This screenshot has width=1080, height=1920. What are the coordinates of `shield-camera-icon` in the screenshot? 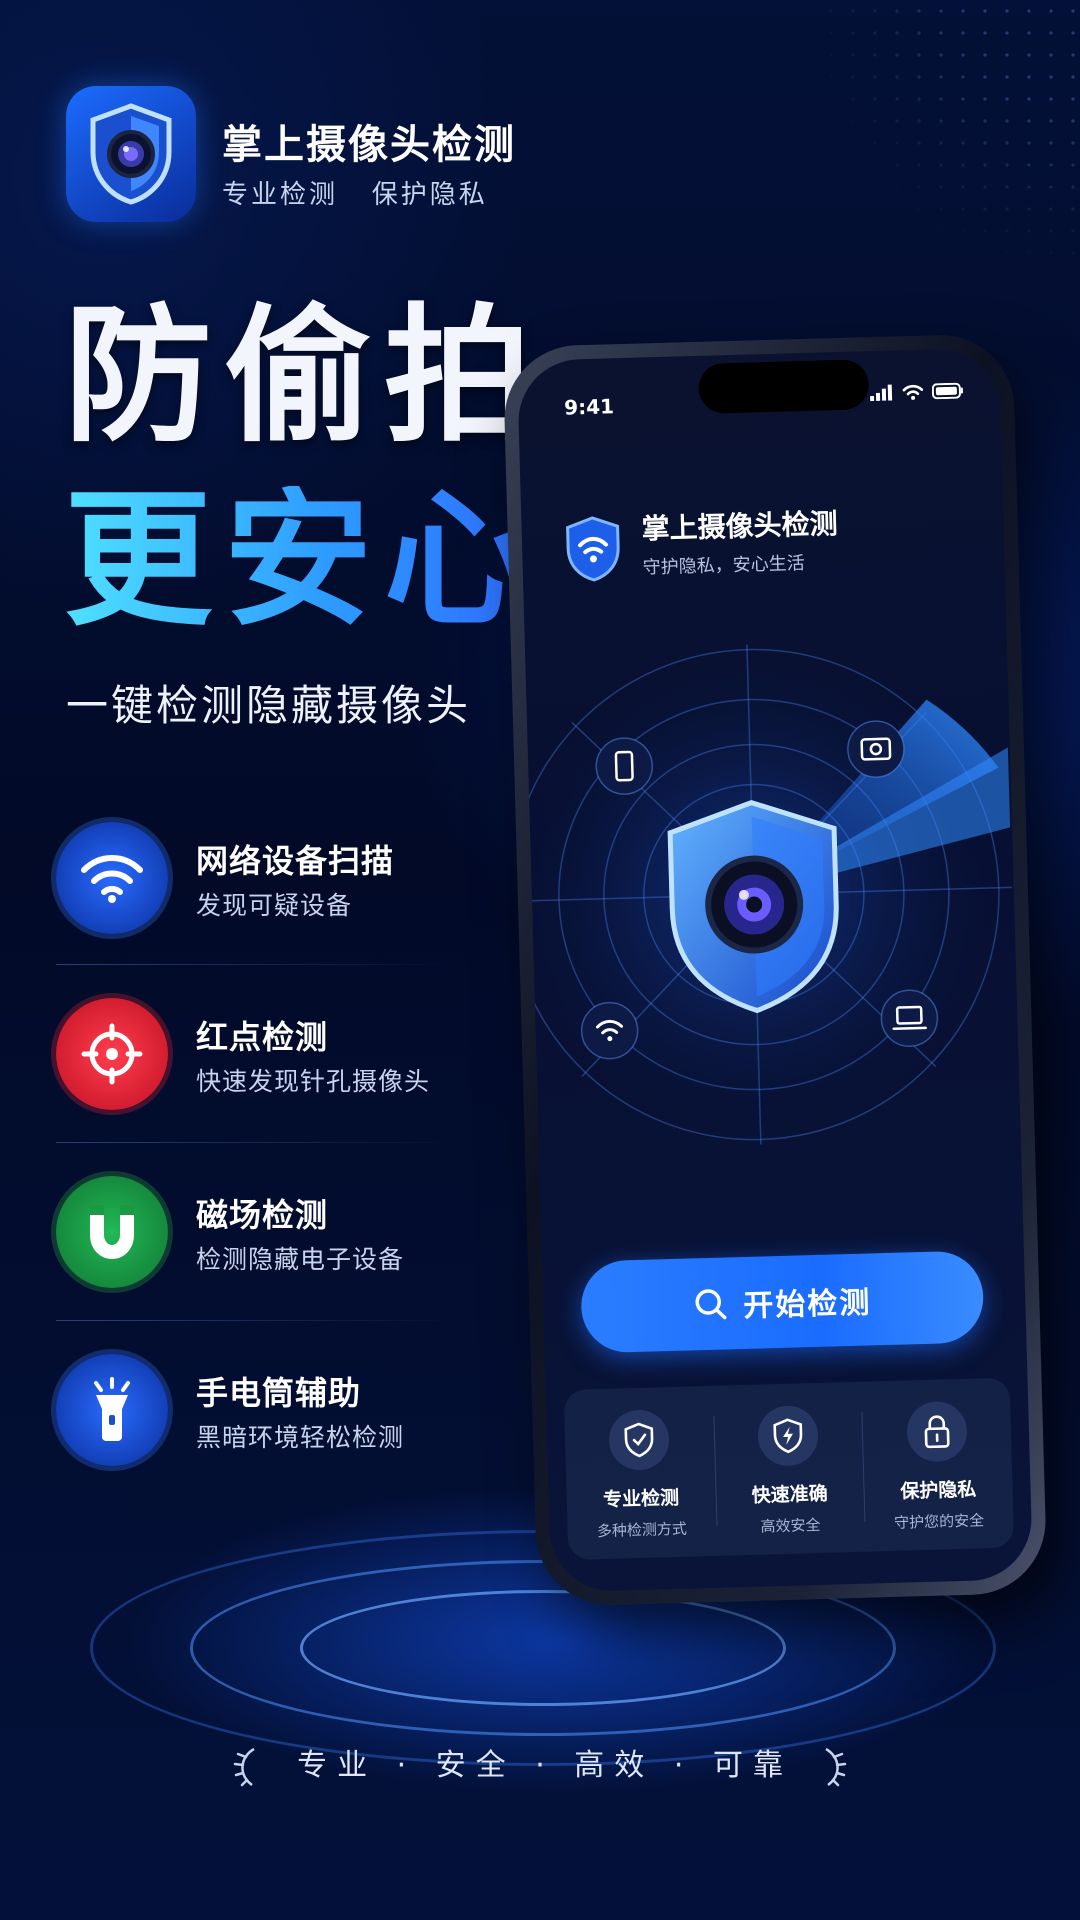 It's located at (131, 154).